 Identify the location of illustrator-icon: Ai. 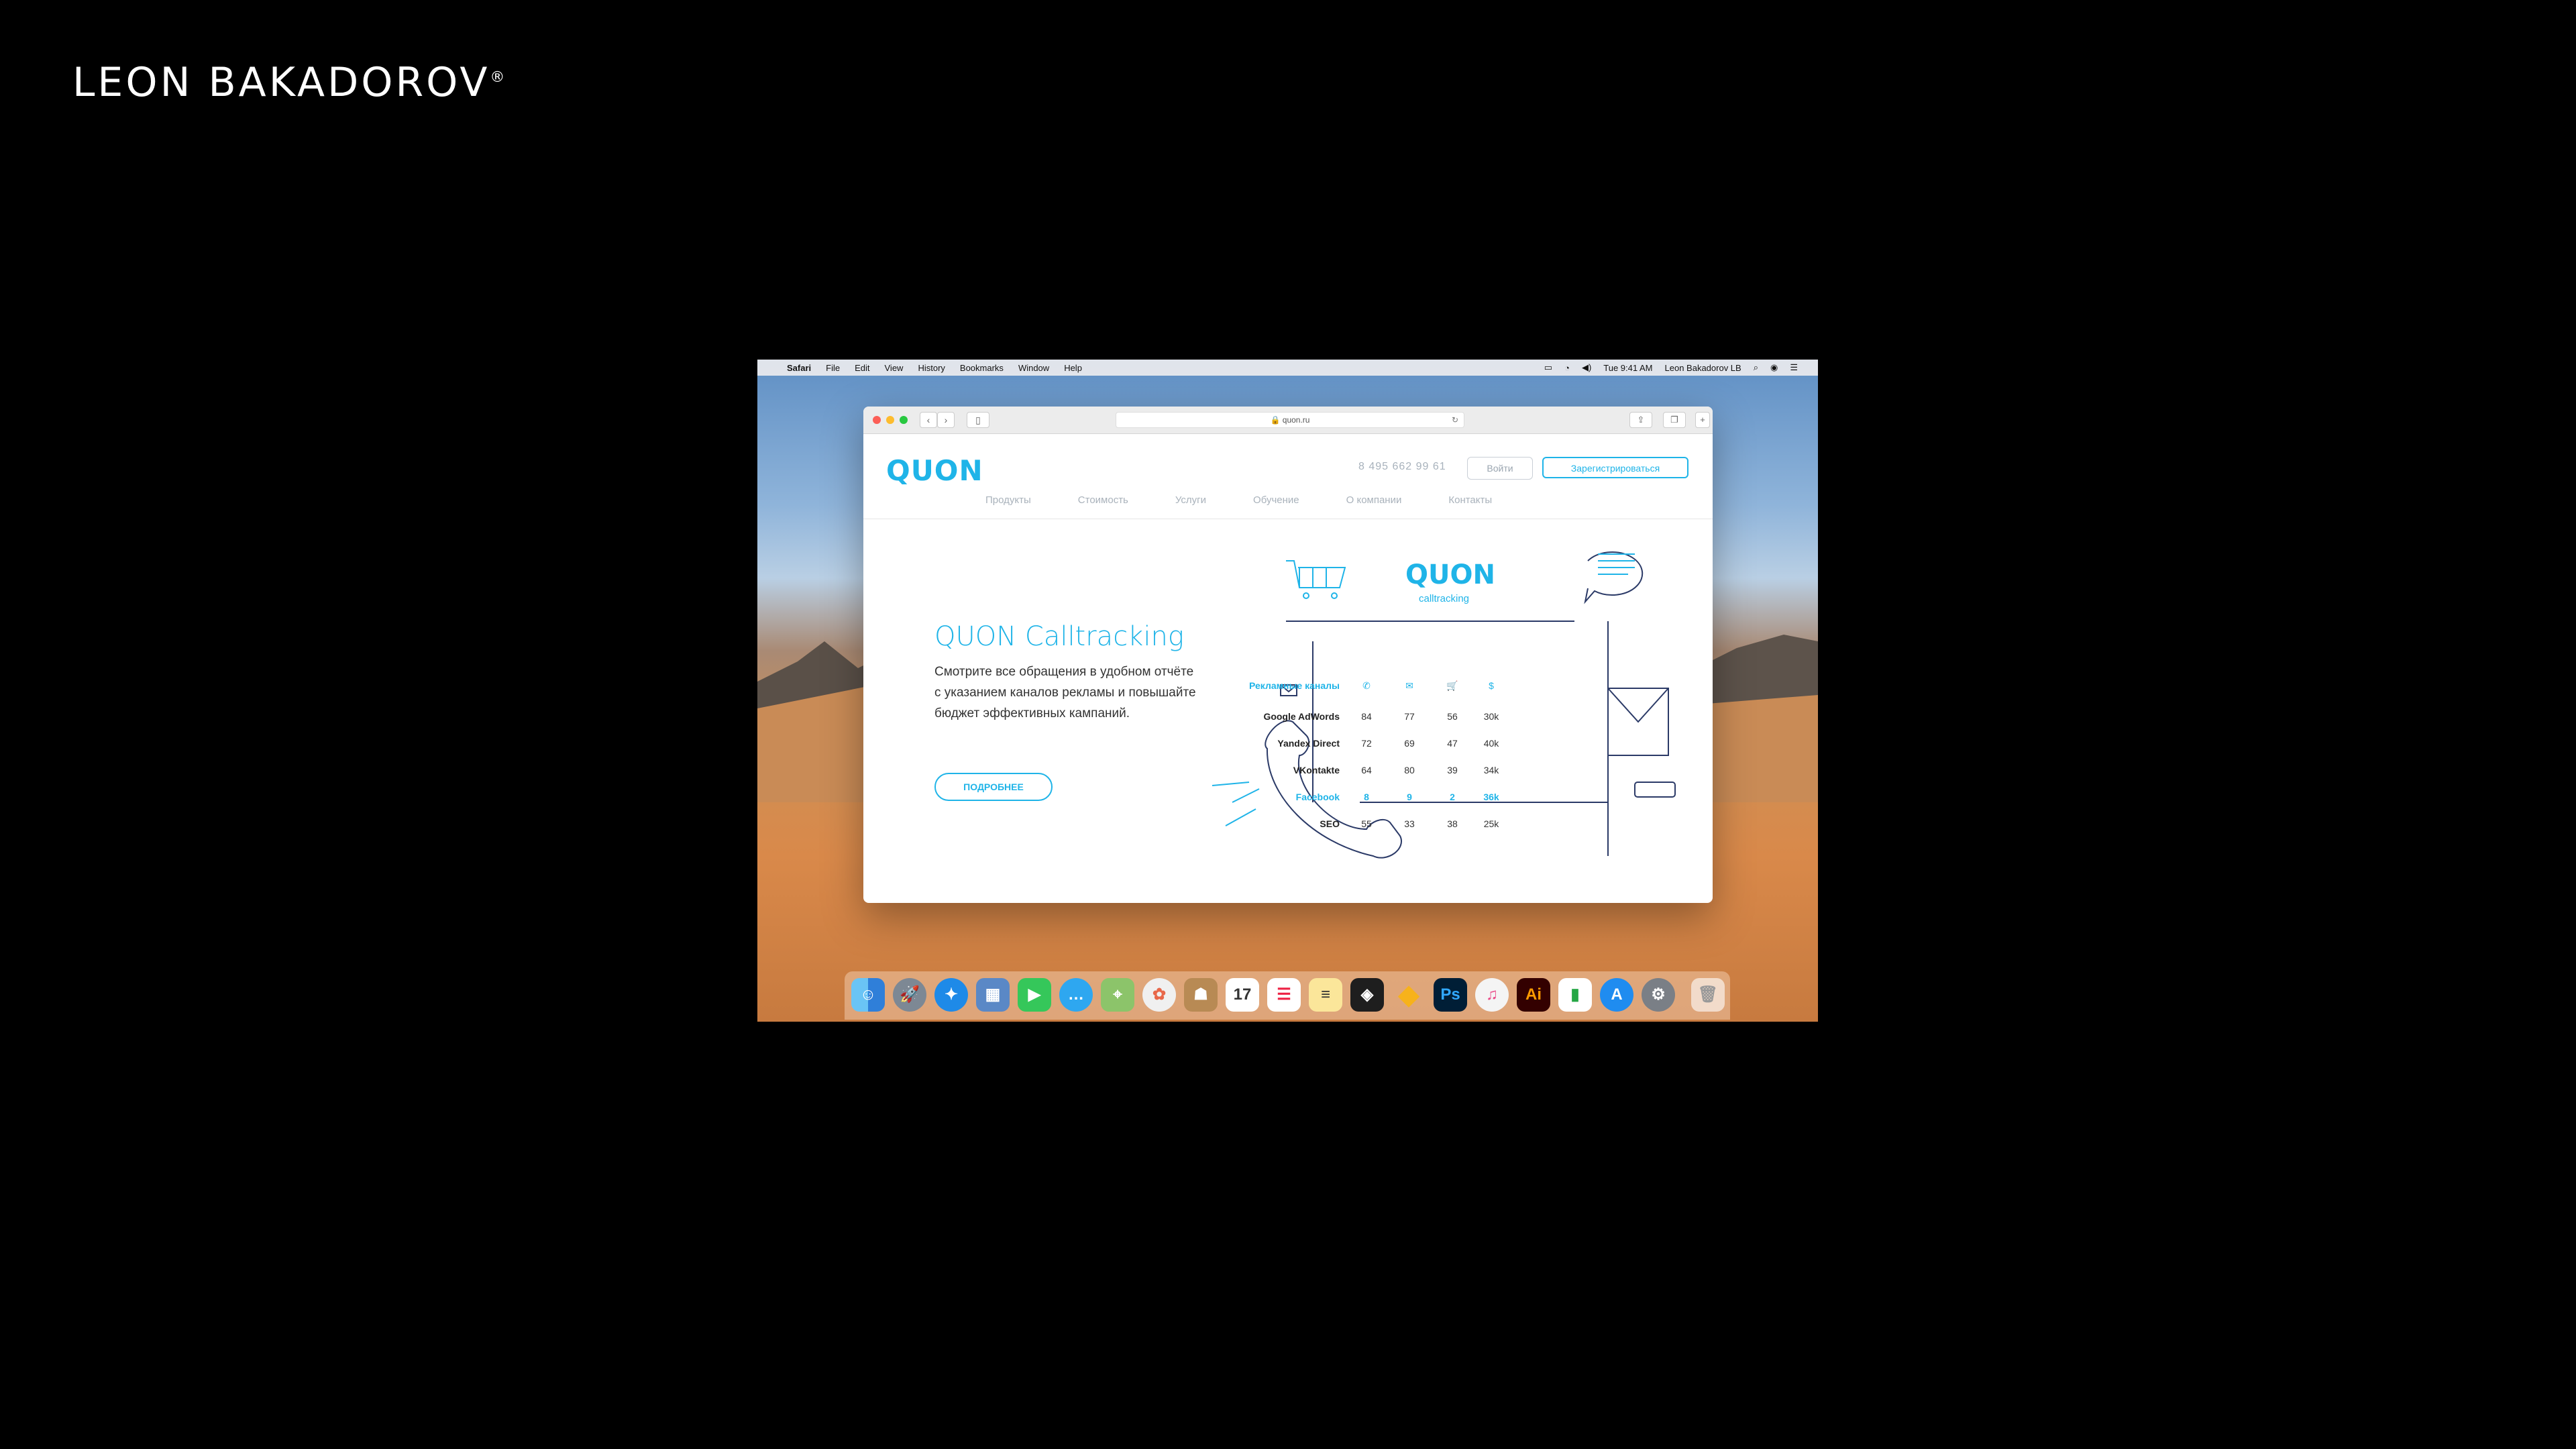
(1533, 995).